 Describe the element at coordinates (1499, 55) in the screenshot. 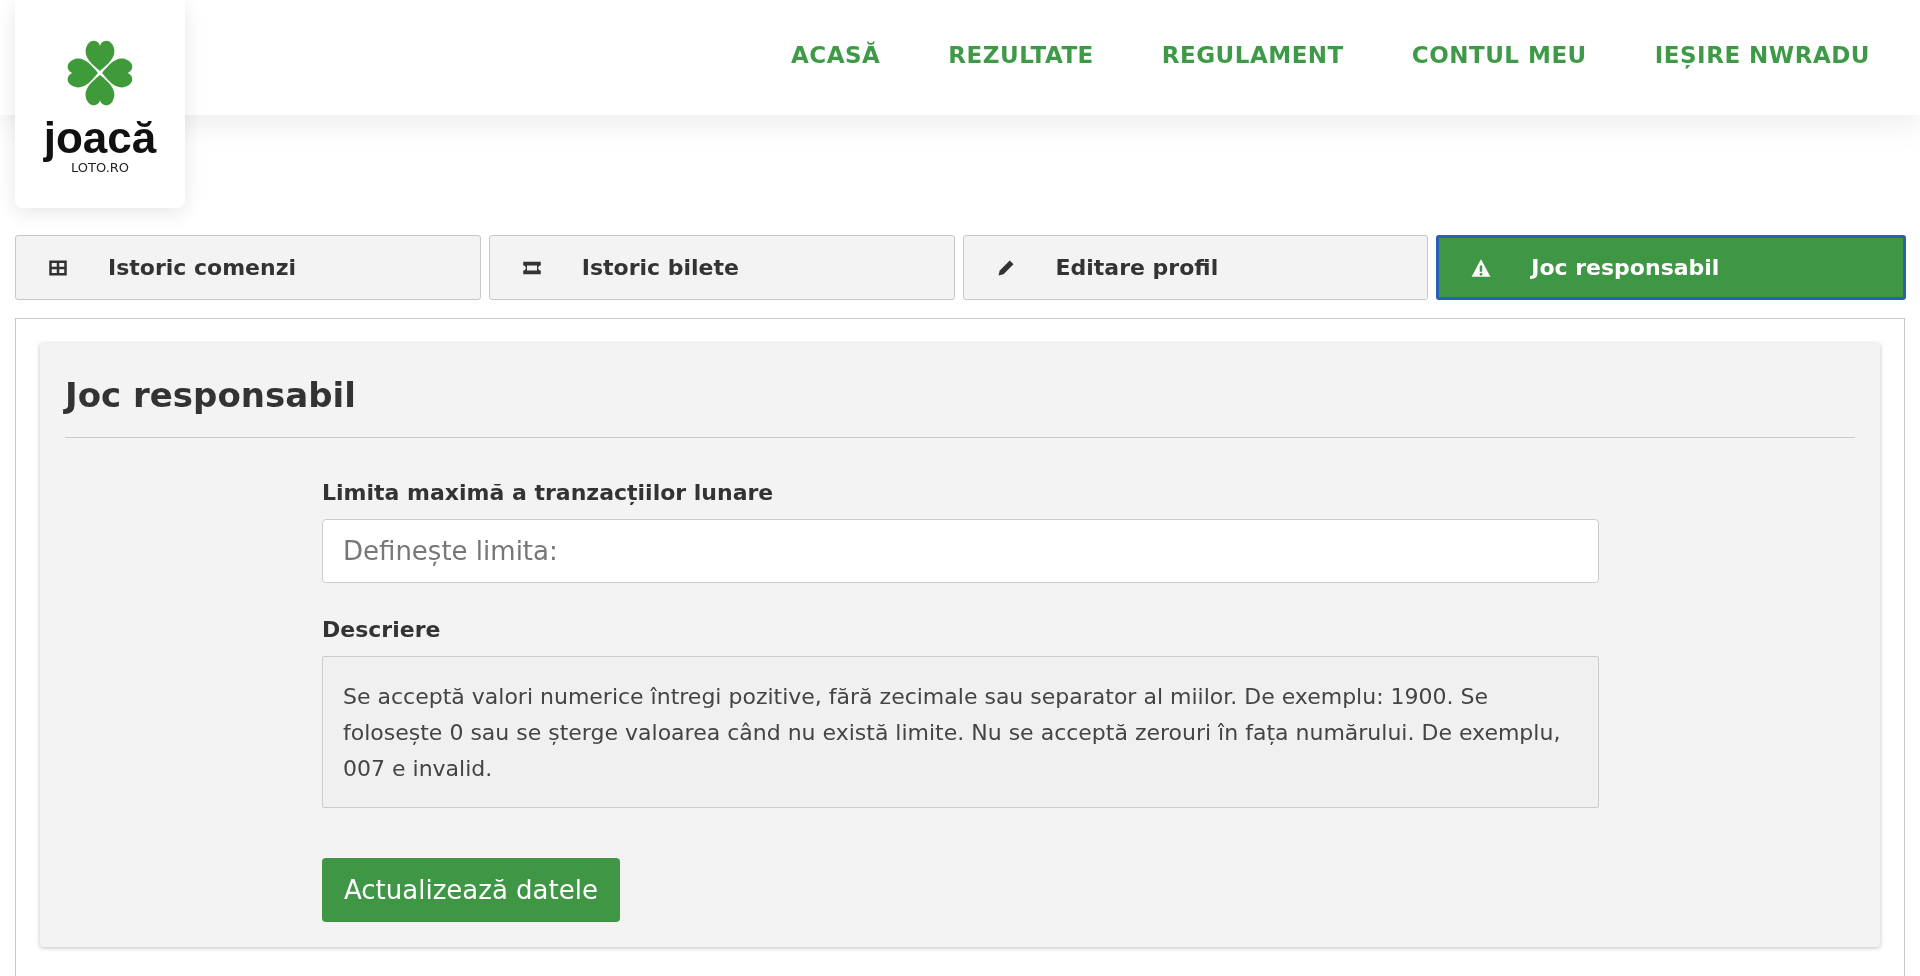

I see `nav-link: CONTUL MEU` at that location.